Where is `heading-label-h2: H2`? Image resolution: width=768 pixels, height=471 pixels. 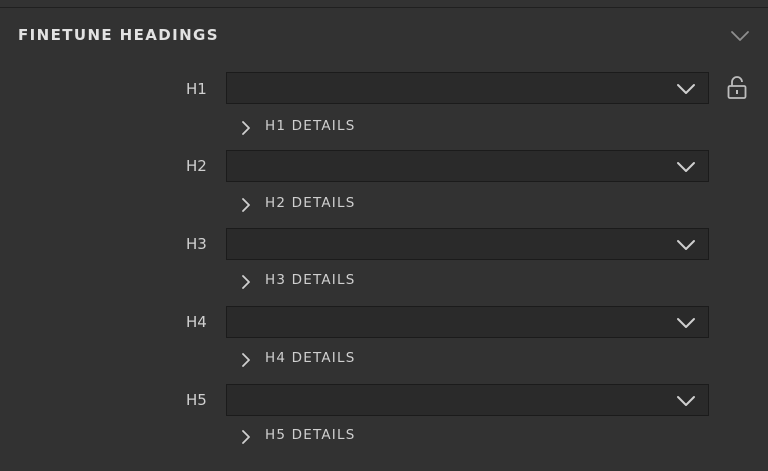
heading-label-h2: H2 is located at coordinates (196, 166).